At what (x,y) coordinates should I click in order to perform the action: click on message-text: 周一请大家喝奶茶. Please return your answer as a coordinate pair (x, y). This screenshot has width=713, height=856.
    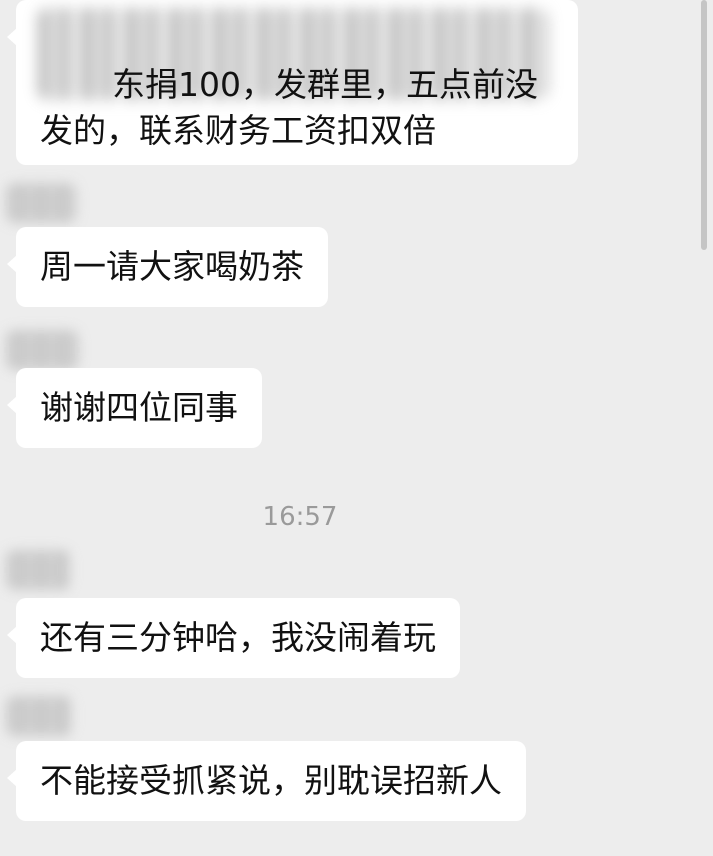
    Looking at the image, I should click on (172, 266).